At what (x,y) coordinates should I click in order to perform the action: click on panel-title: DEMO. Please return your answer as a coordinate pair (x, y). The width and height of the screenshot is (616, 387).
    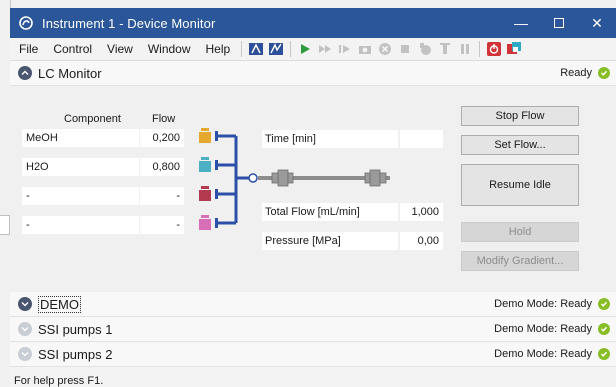
    Looking at the image, I should click on (59, 304).